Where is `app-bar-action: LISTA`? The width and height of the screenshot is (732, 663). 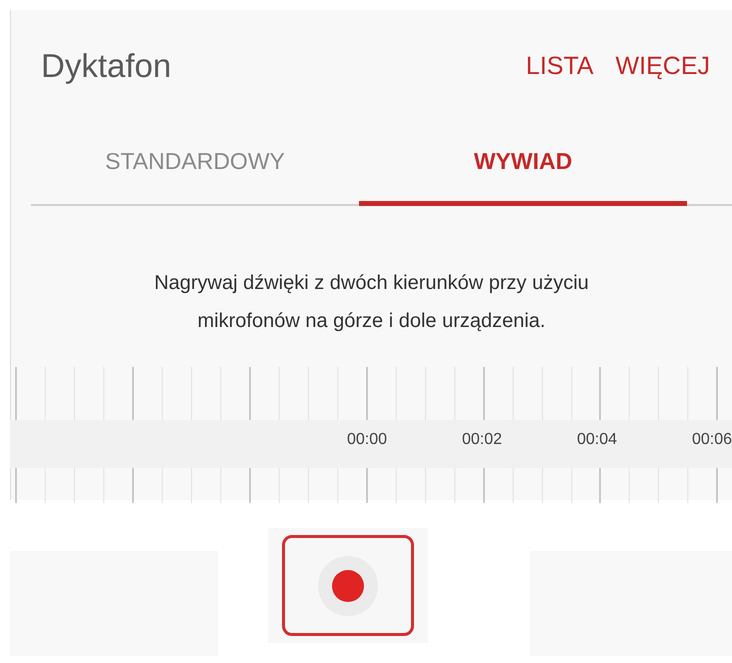 app-bar-action: LISTA is located at coordinates (560, 66).